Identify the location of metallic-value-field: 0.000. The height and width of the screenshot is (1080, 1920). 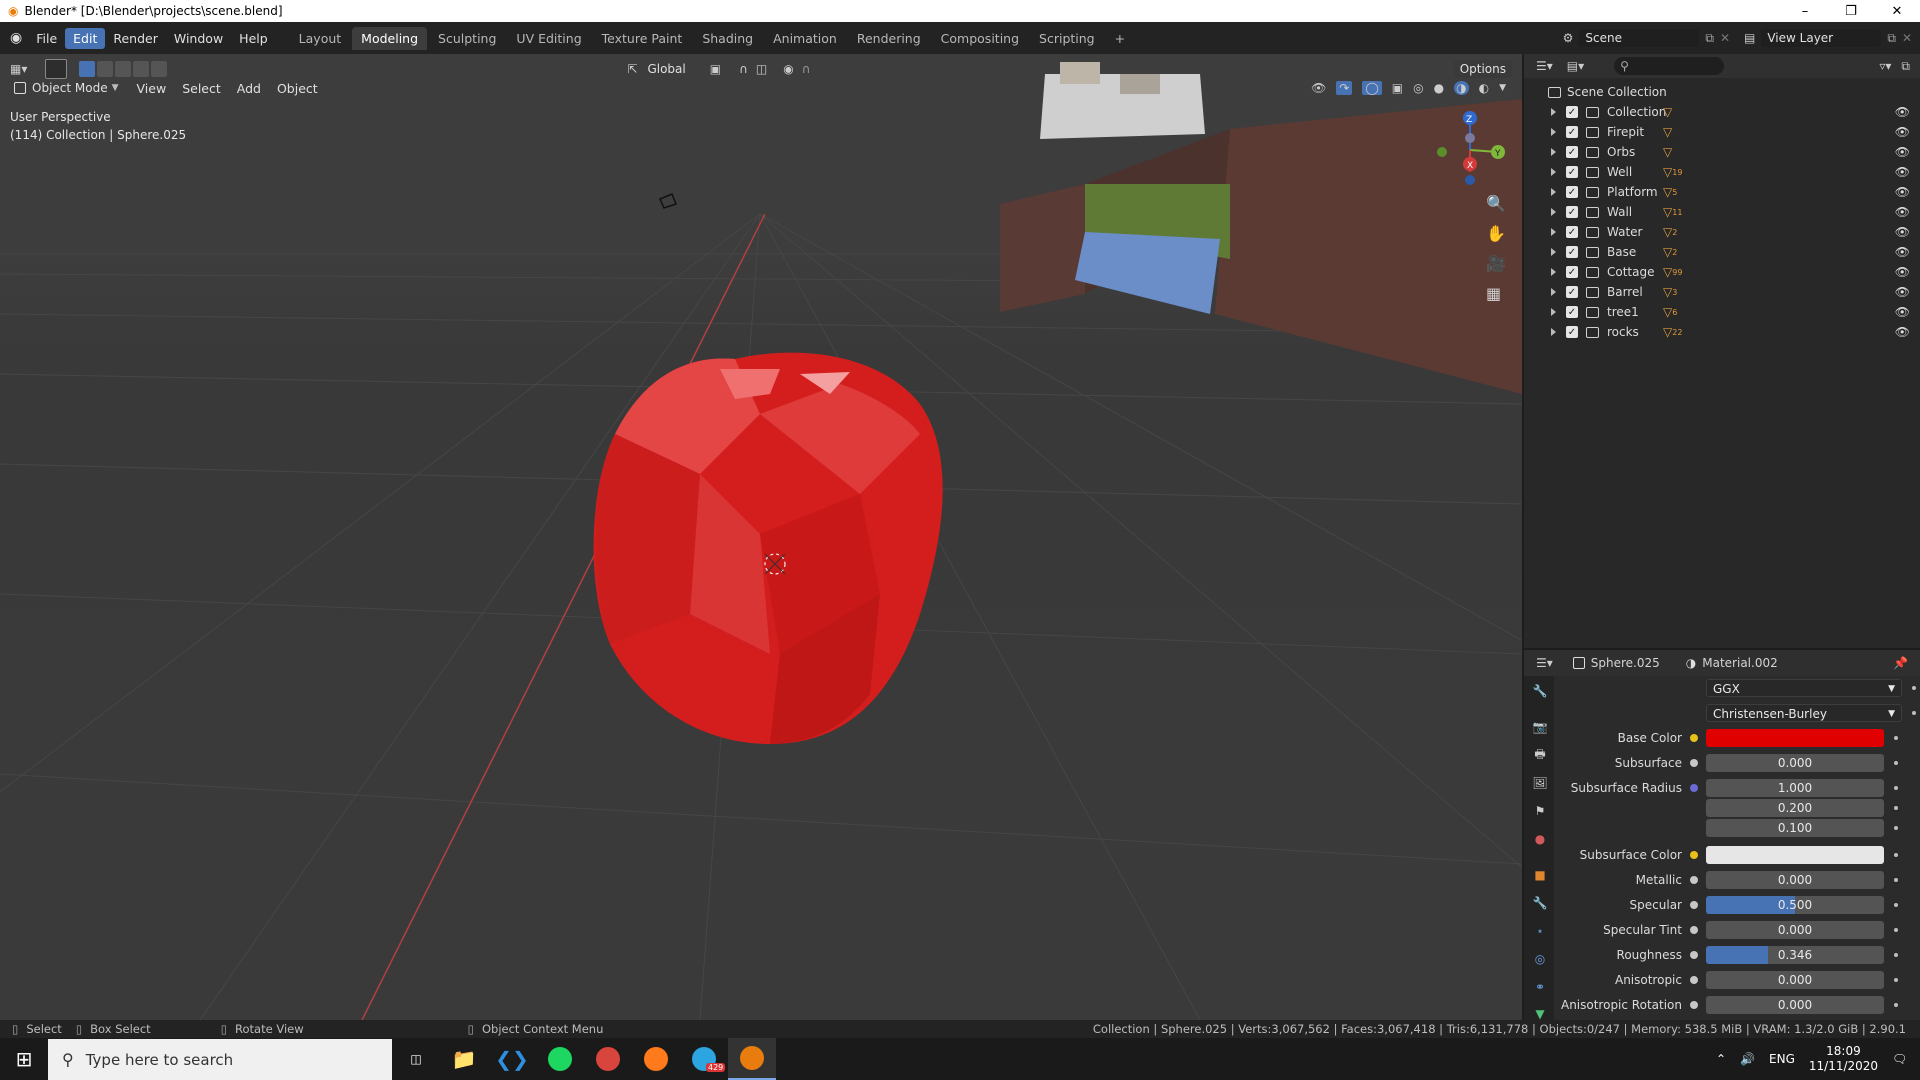
(1795, 880).